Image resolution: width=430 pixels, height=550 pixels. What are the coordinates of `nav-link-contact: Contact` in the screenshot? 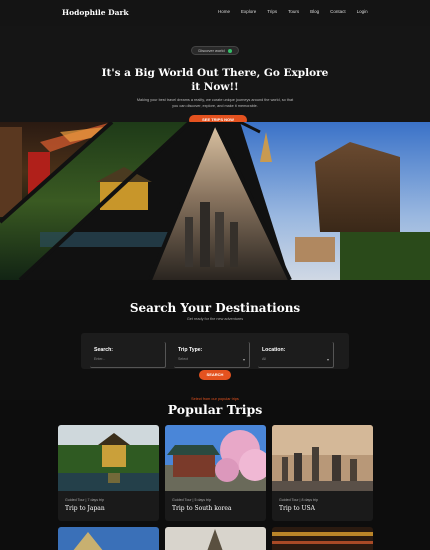 It's located at (338, 11).